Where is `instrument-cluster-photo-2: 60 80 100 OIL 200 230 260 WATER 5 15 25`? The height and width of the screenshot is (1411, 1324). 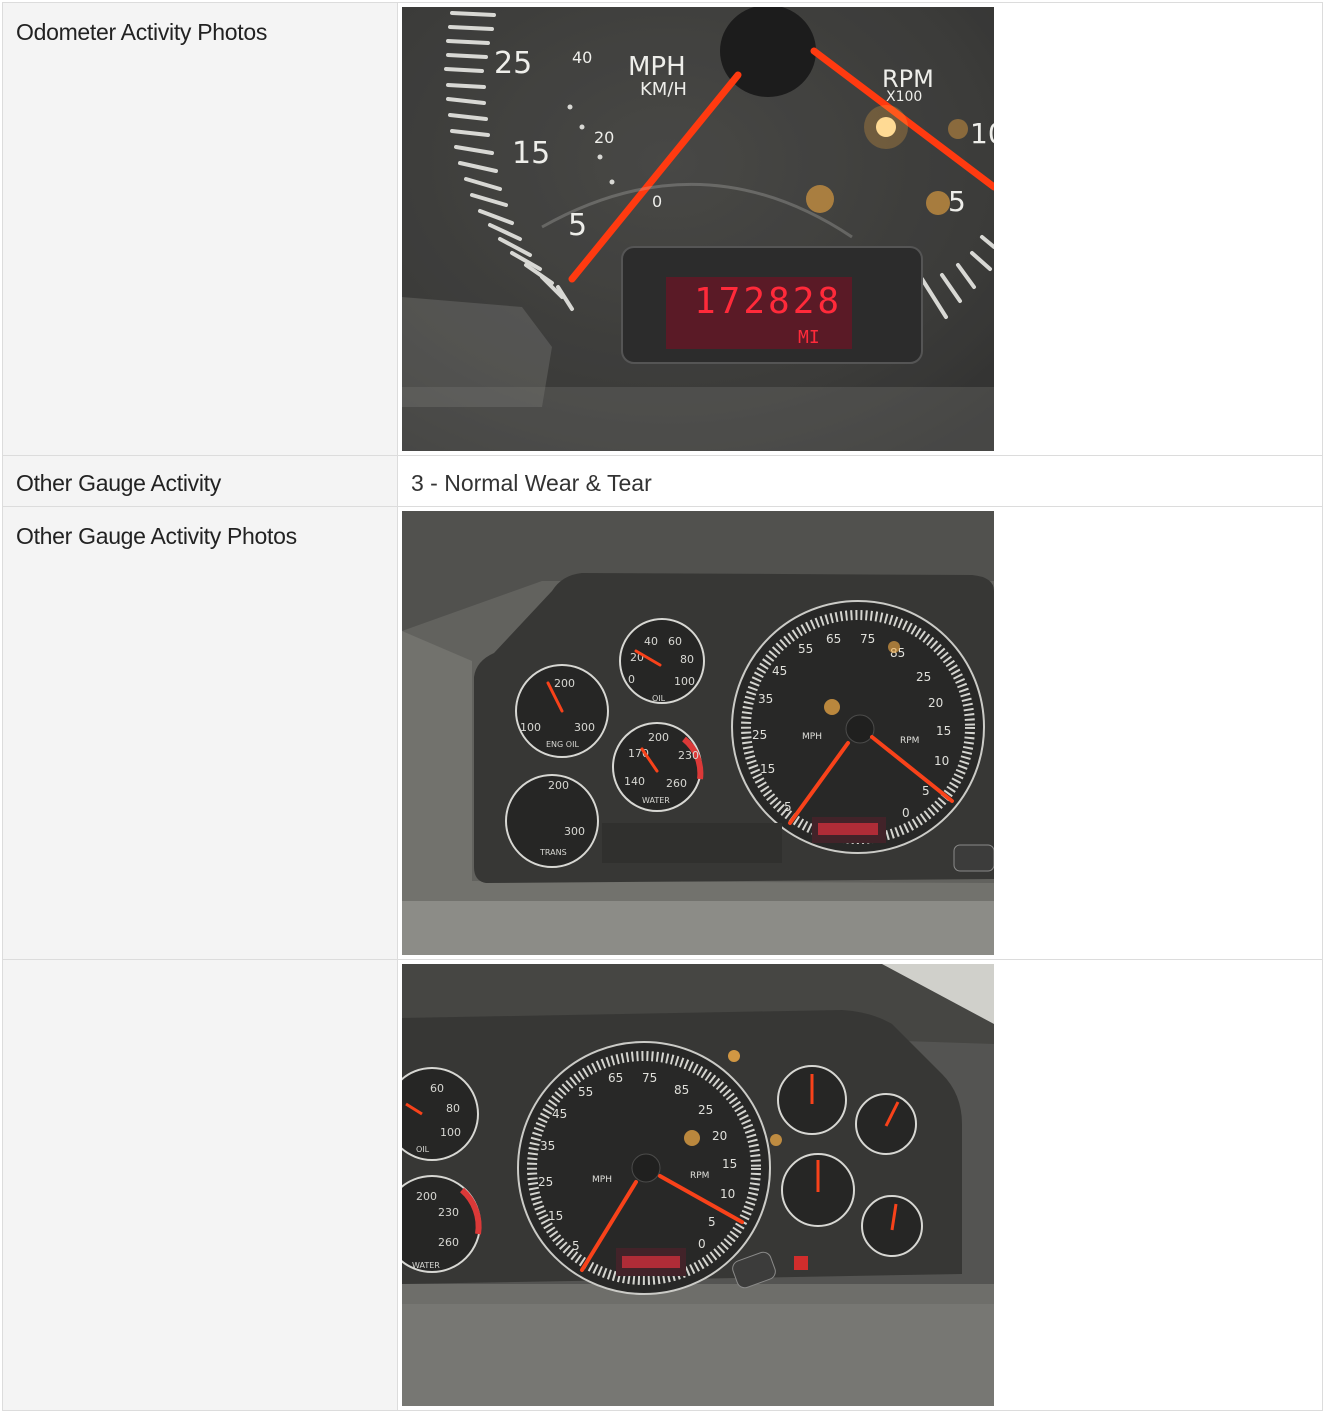
instrument-cluster-photo-2: 60 80 100 OIL 200 230 260 WATER 5 15 25 is located at coordinates (698, 1185).